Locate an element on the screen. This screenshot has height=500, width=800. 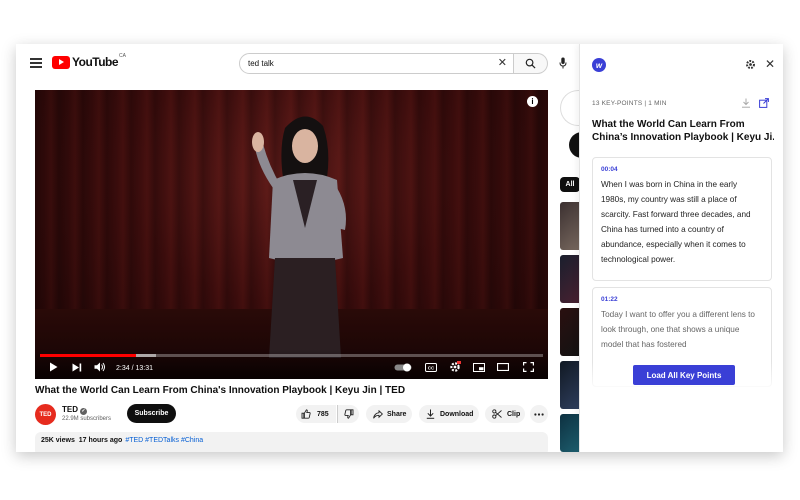
load-all-key-points-button: Load All Key Points is located at coordinates (684, 375).